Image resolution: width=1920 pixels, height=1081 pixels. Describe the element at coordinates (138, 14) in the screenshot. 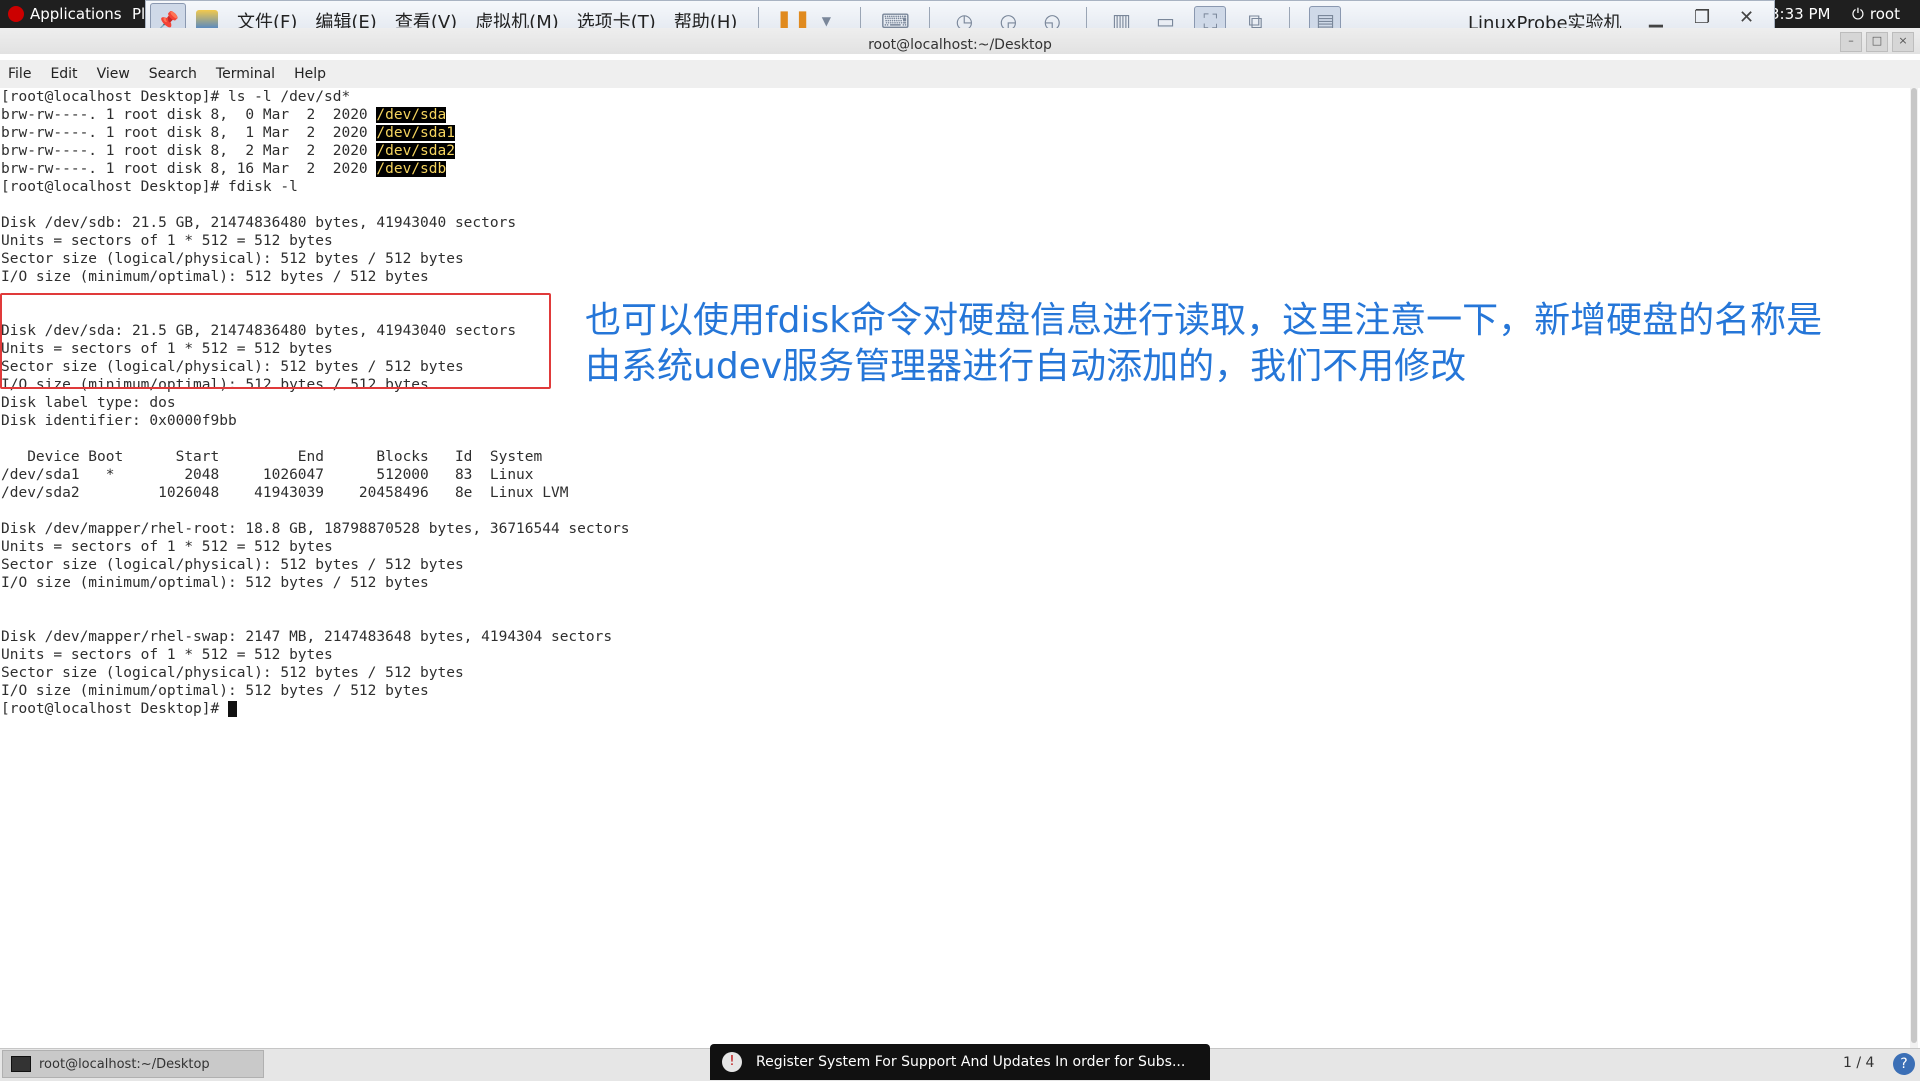

I see `places-menu: Pl` at that location.